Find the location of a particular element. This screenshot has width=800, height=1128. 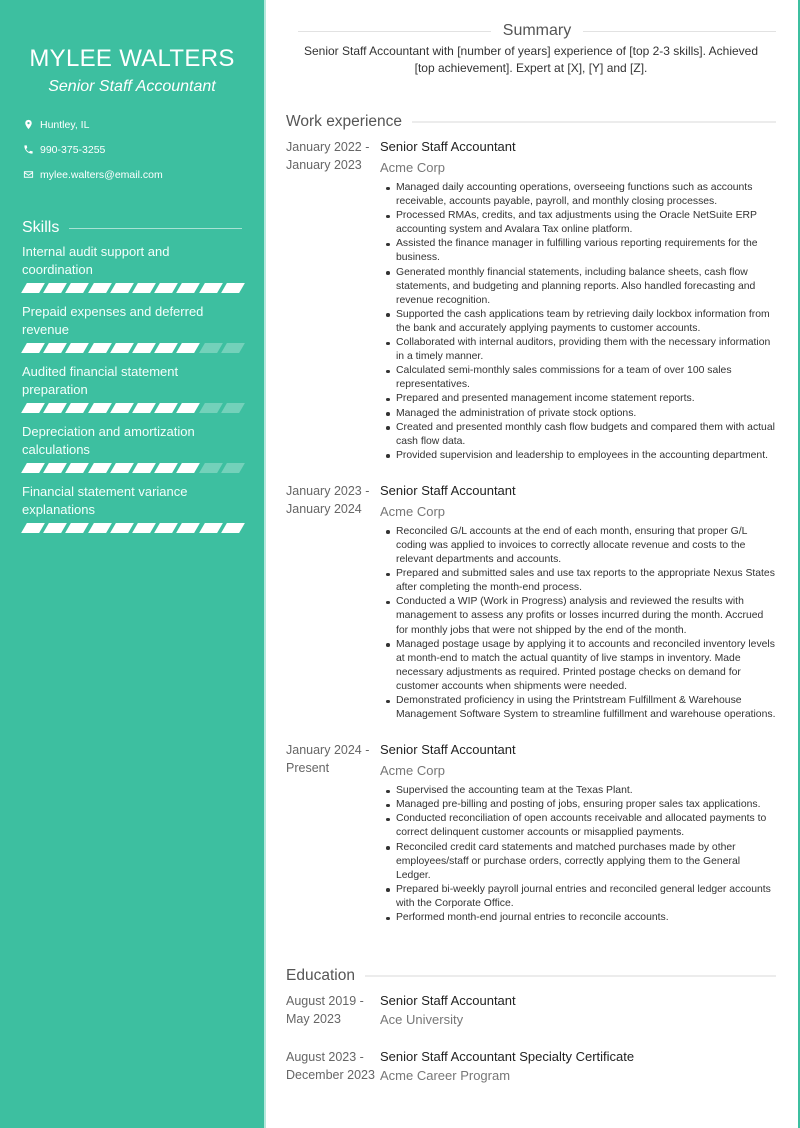

location-text: Huntley, IL is located at coordinates (65, 124).